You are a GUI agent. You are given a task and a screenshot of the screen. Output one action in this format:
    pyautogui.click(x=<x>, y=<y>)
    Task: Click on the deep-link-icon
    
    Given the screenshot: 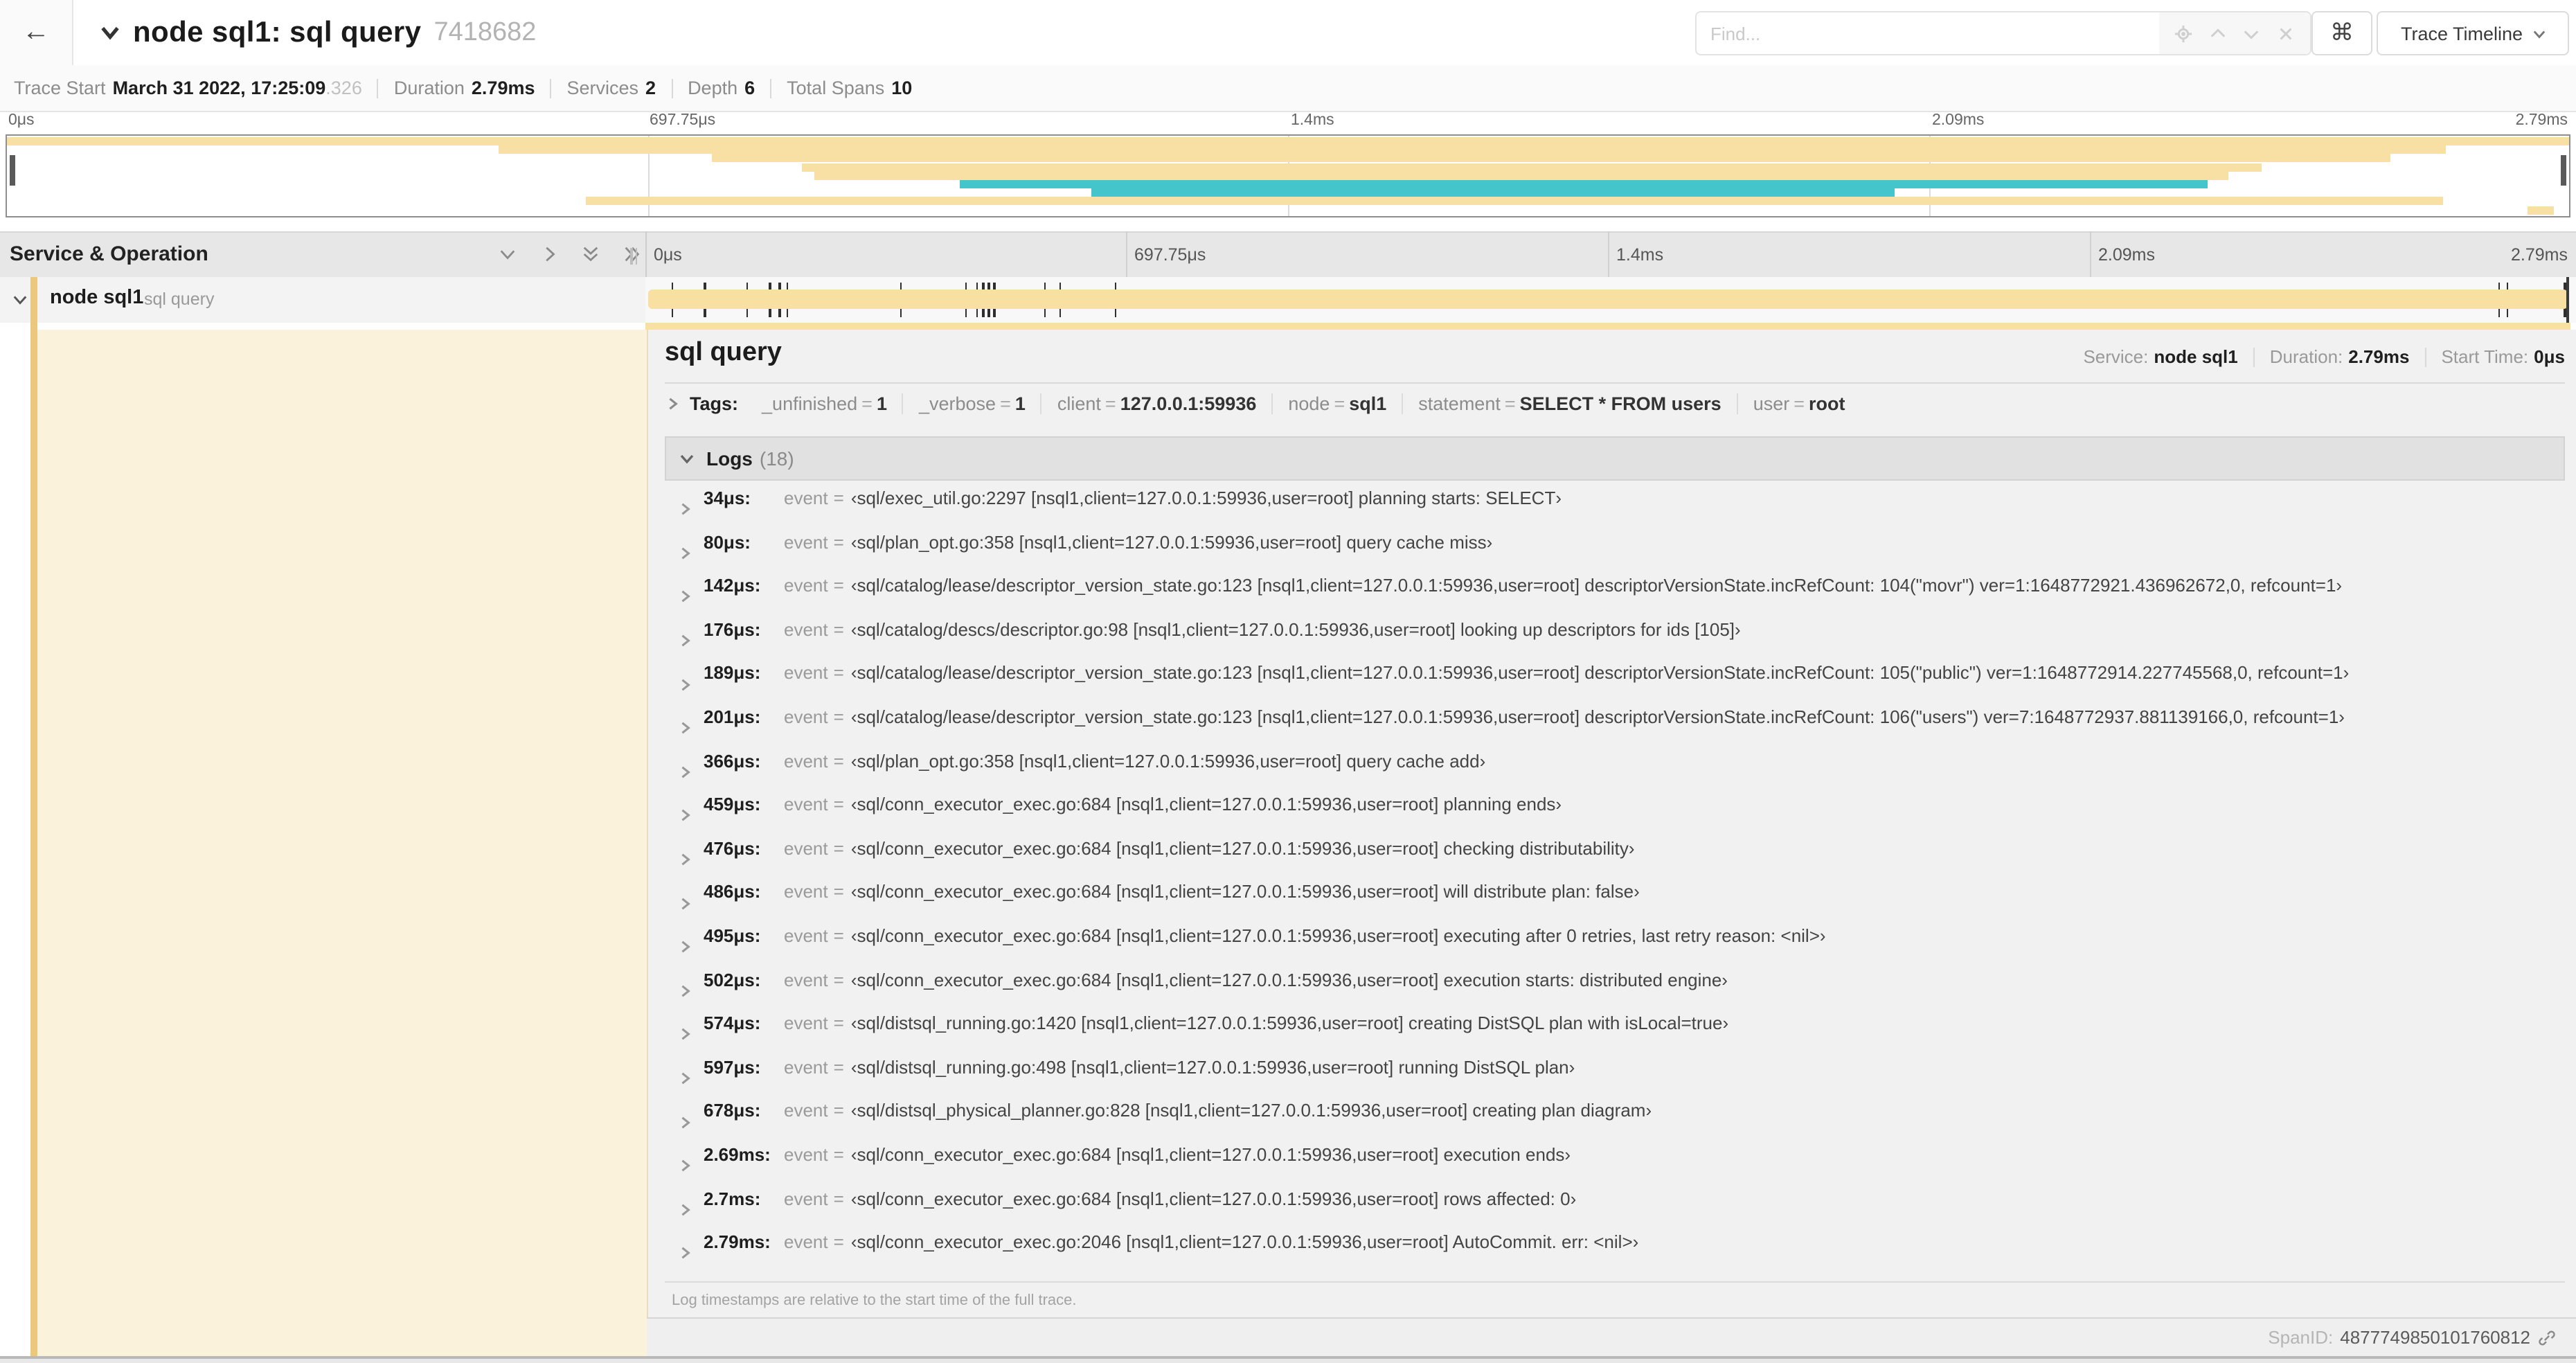 What is the action you would take?
    pyautogui.click(x=2547, y=1337)
    